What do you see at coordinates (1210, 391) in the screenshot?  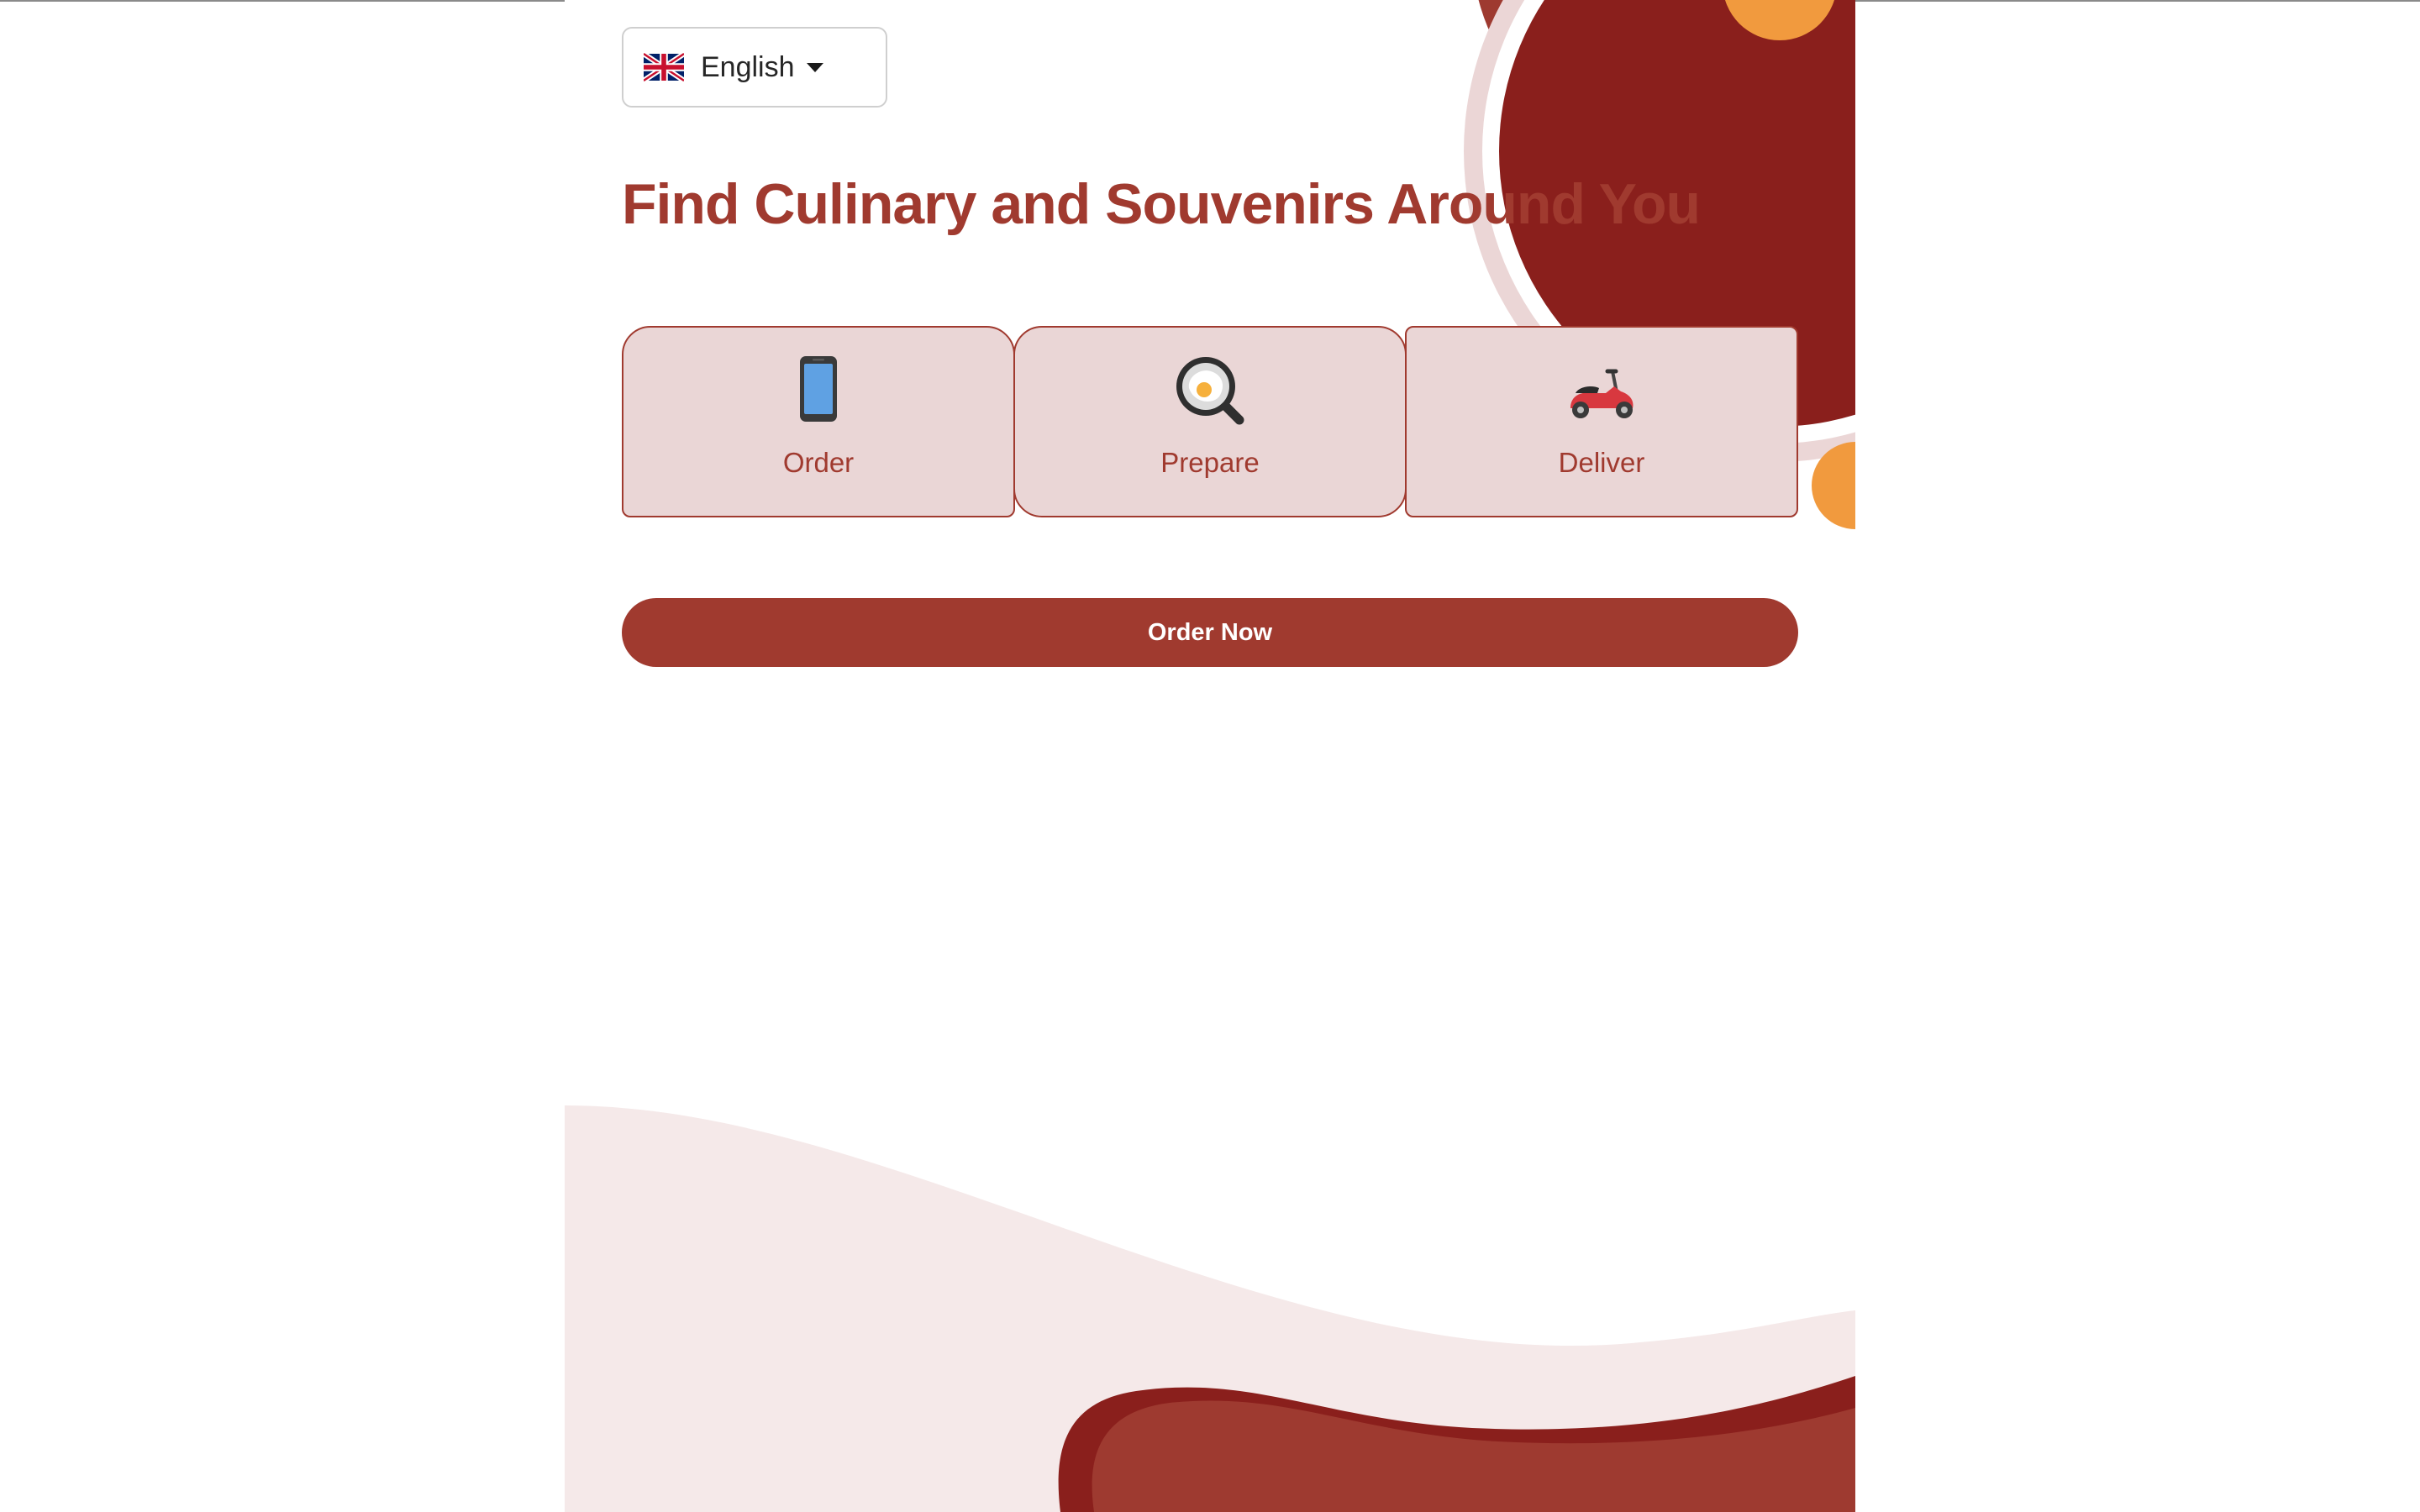 I see `frying-pan-egg-icon` at bounding box center [1210, 391].